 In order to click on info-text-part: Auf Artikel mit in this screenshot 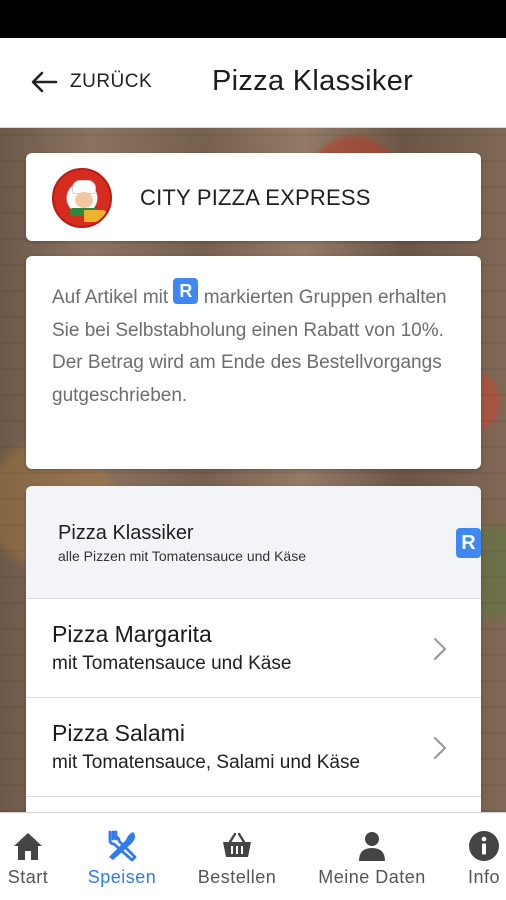, I will do `click(113, 297)`.